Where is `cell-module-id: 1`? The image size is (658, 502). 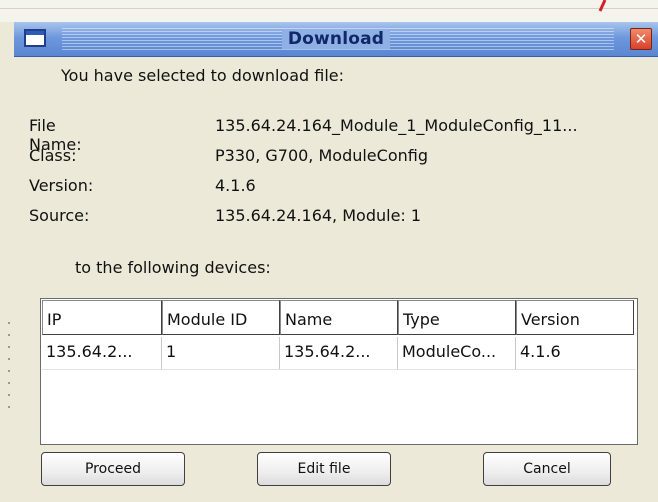
cell-module-id: 1 is located at coordinates (221, 353).